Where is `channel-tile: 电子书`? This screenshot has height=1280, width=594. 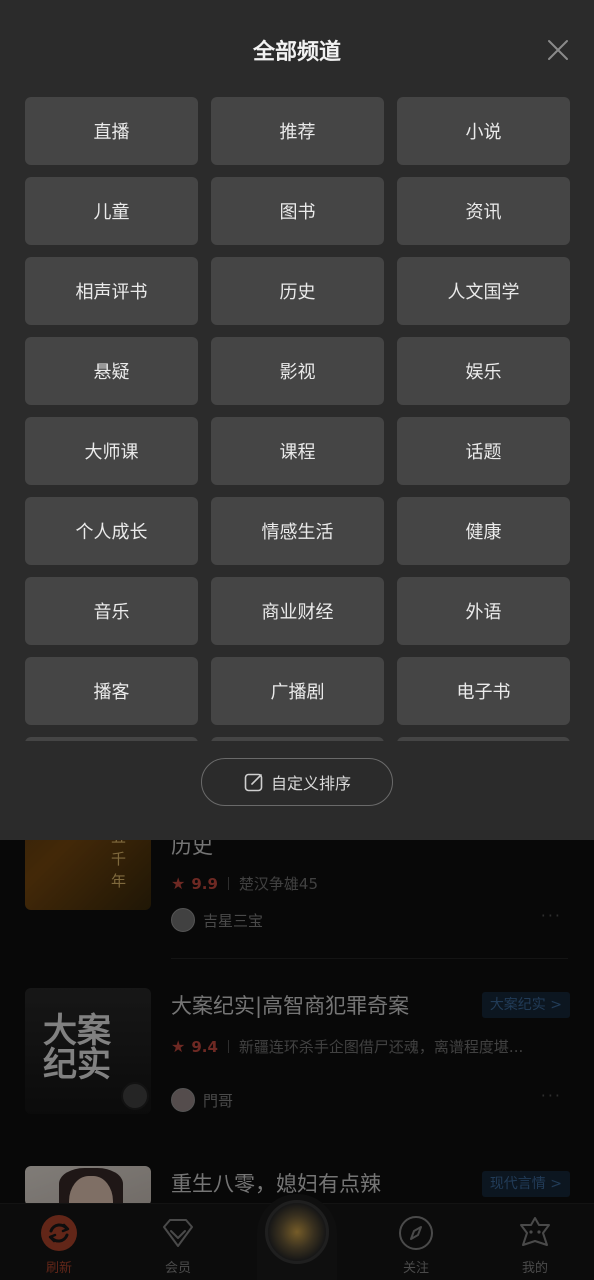 channel-tile: 电子书 is located at coordinates (483, 691).